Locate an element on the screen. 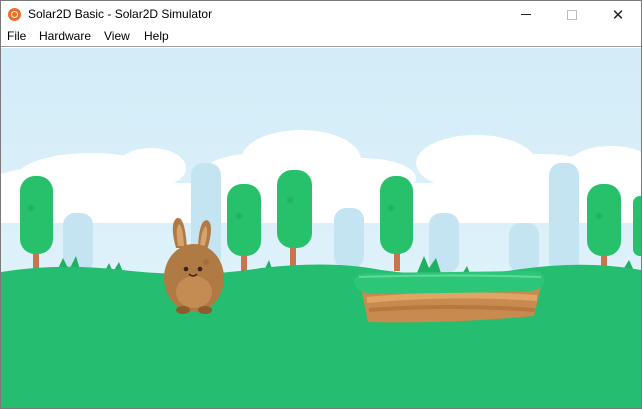  minimize-button is located at coordinates (526, 14).